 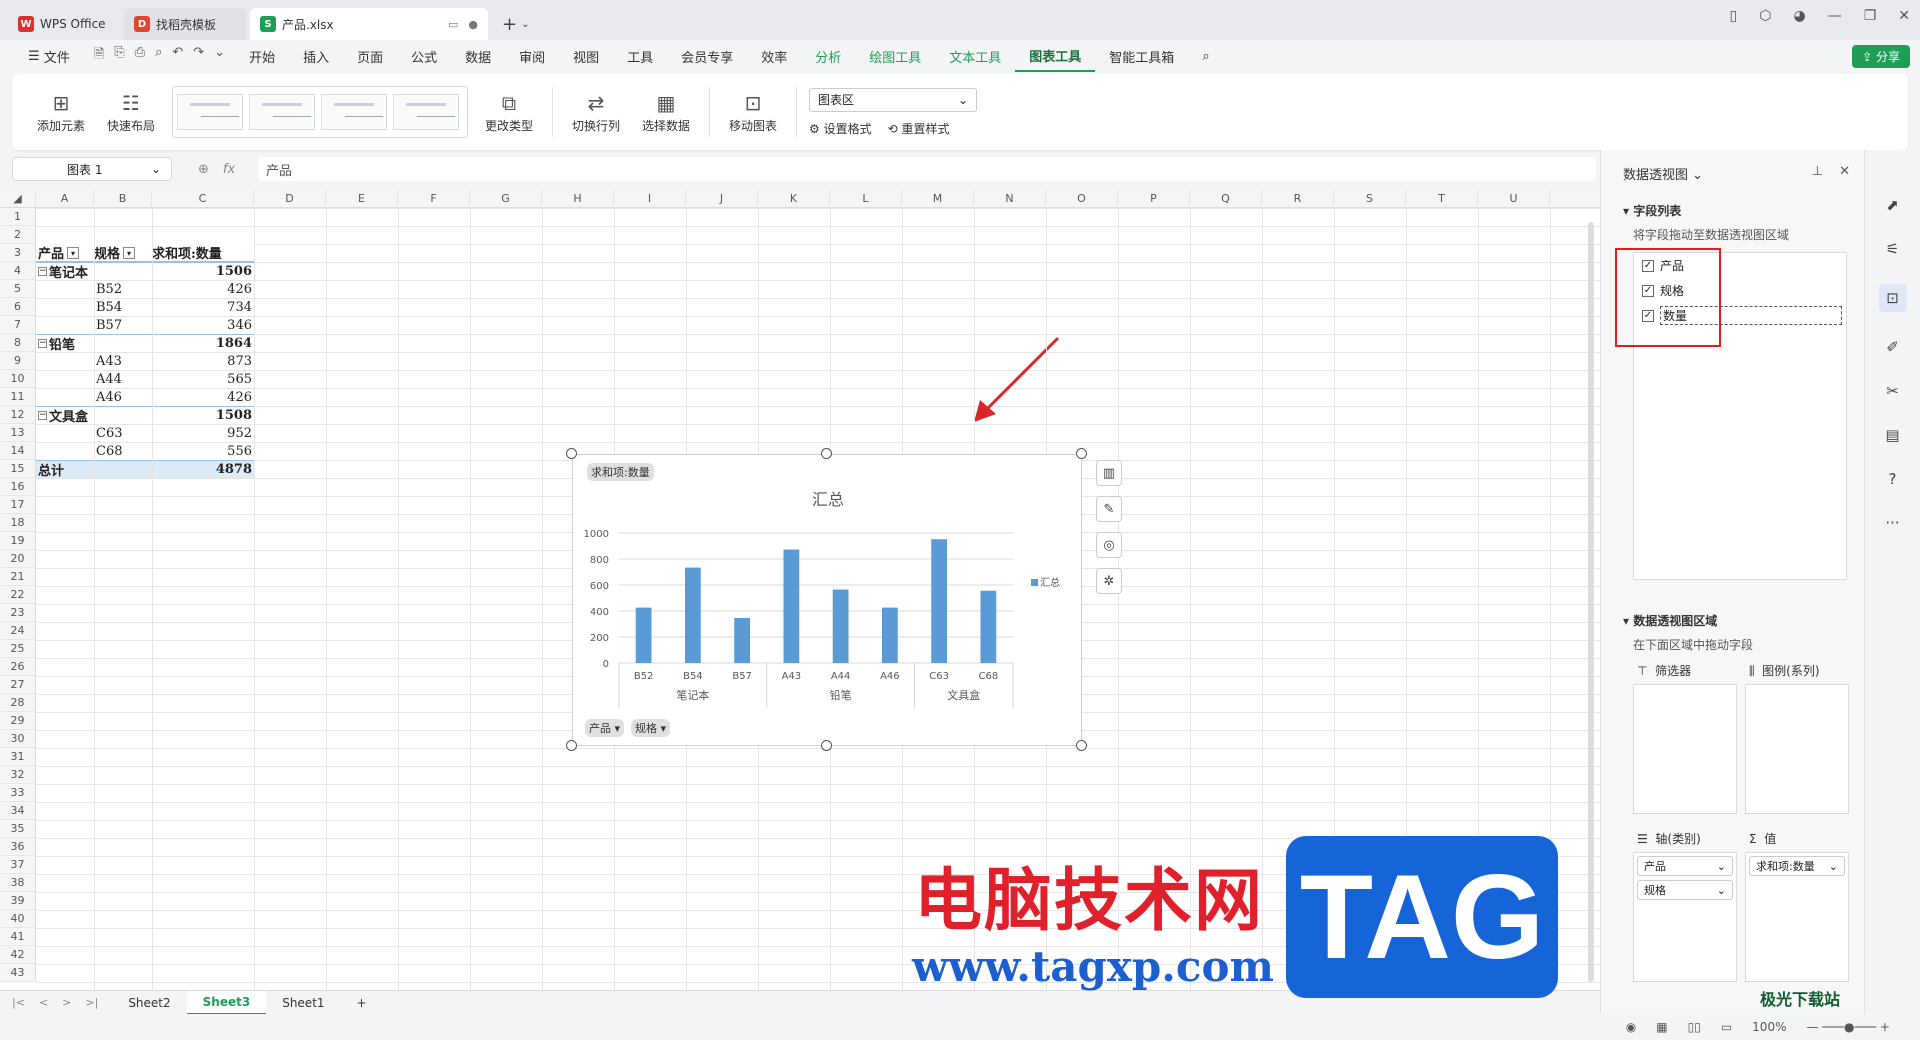 I want to click on row-header: 30, so click(x=17, y=739).